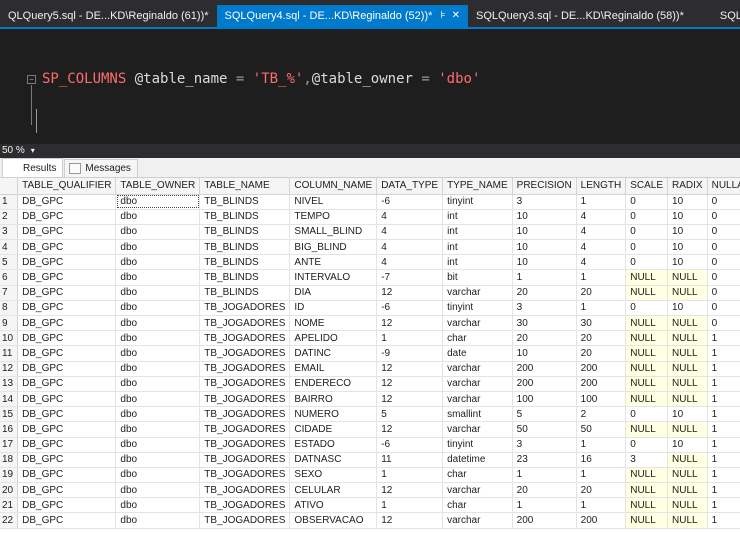 The height and width of the screenshot is (533, 740). I want to click on row-number: 3, so click(9, 232).